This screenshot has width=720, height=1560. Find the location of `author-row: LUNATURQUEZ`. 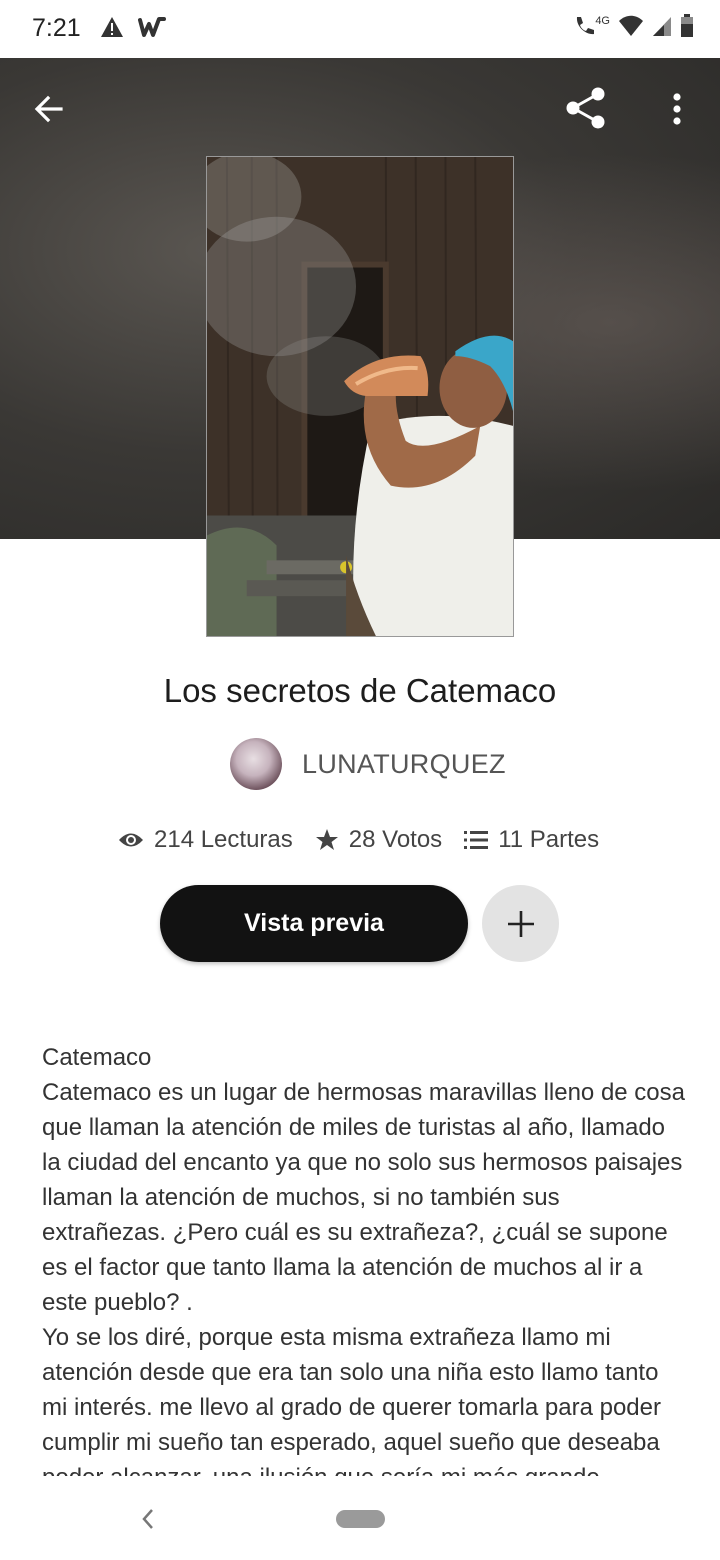

author-row: LUNATURQUEZ is located at coordinates (368, 764).